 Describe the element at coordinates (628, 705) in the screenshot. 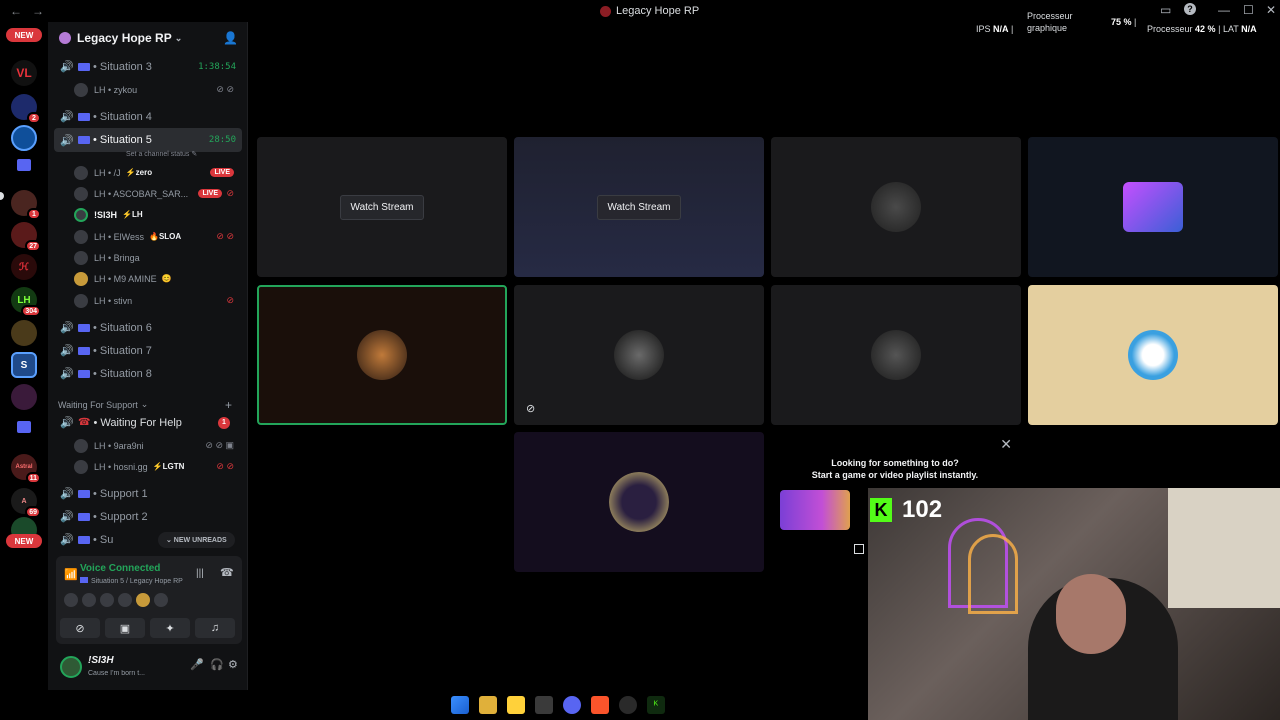

I see `steam-icon` at that location.